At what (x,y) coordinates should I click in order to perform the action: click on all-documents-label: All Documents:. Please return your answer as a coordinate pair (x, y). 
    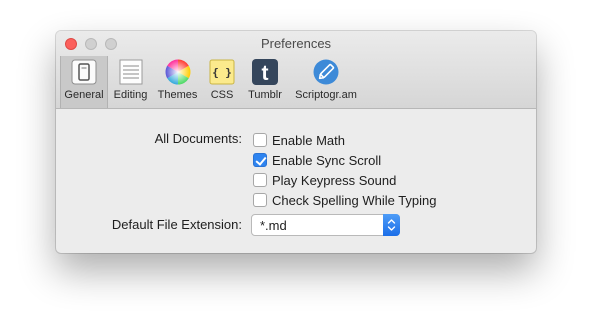
    Looking at the image, I should click on (198, 138).